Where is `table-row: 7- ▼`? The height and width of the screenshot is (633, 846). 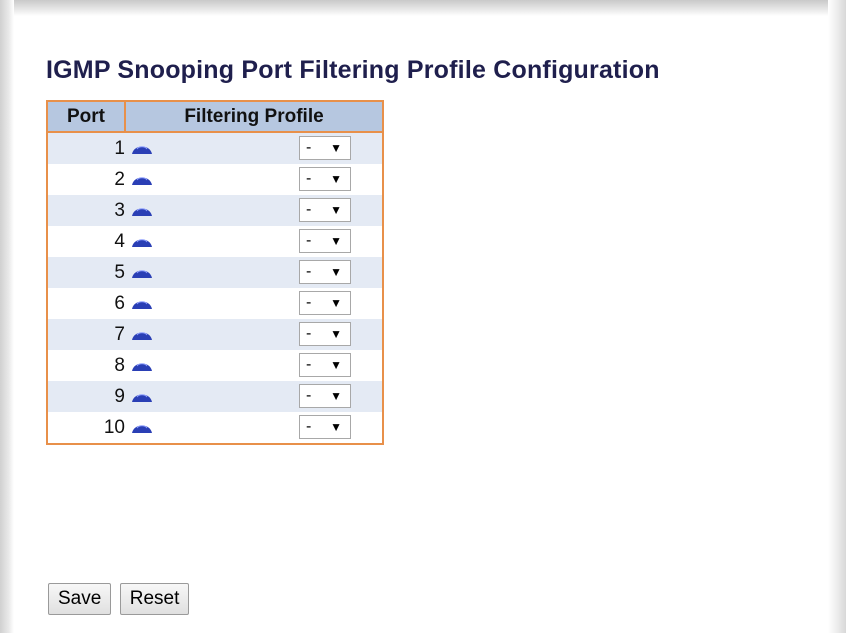
table-row: 7- ▼ is located at coordinates (215, 334).